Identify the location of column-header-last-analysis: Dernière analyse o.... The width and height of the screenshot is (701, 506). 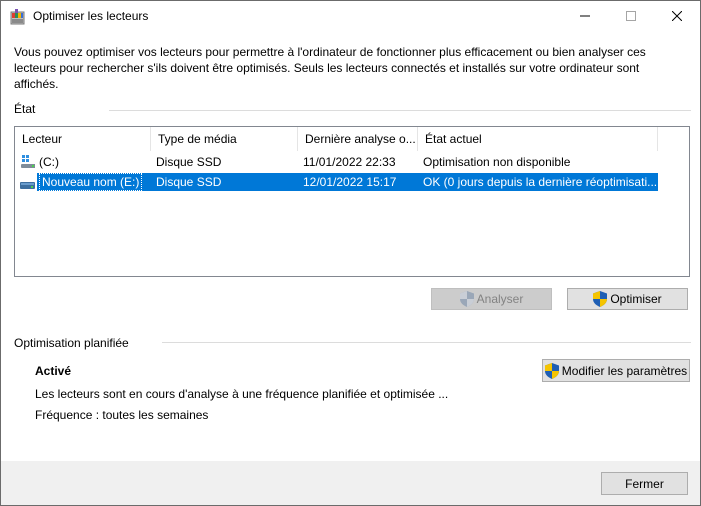
(358, 139).